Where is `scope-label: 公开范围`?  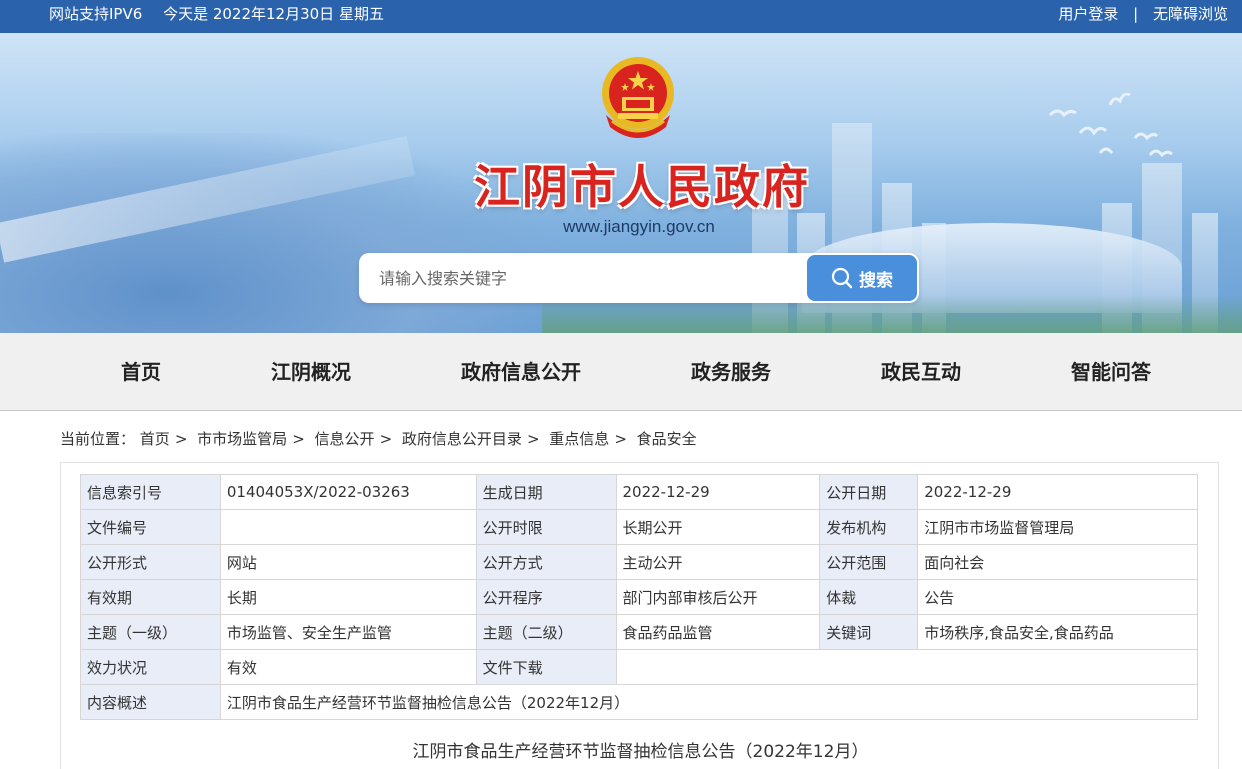 scope-label: 公开范围 is located at coordinates (869, 562).